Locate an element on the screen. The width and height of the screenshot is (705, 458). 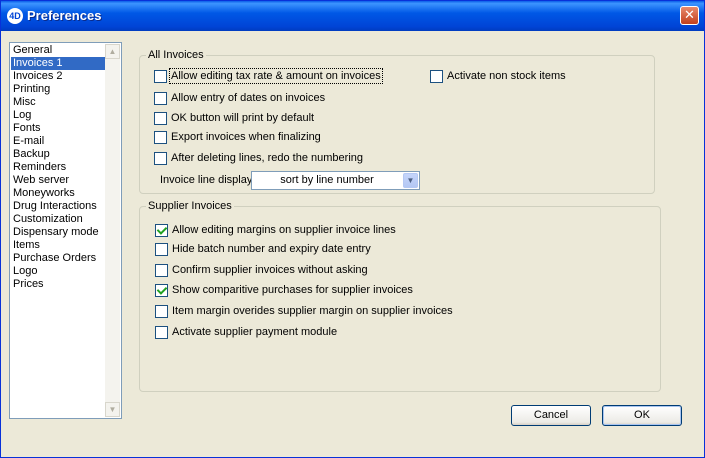
list-item: Invoices 1 is located at coordinates (58, 63).